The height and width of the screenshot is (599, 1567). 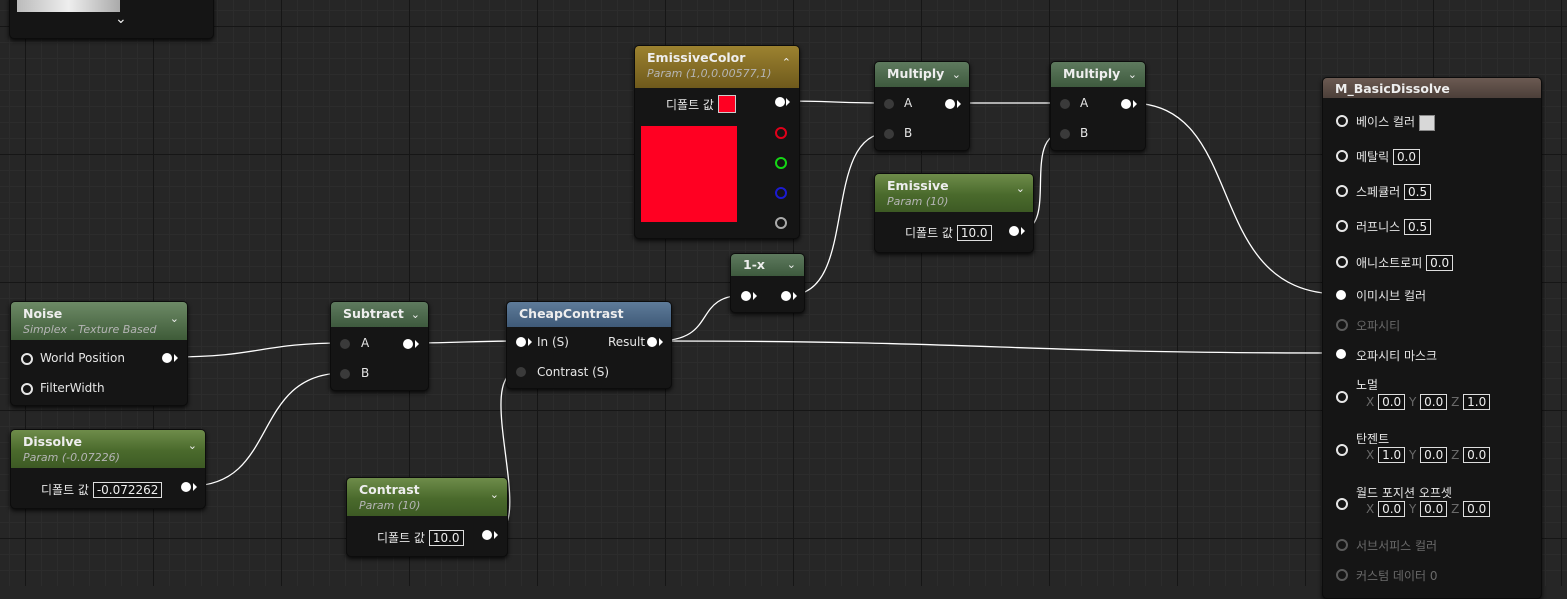 What do you see at coordinates (1342, 545) in the screenshot?
I see `subsurface-color-pin` at bounding box center [1342, 545].